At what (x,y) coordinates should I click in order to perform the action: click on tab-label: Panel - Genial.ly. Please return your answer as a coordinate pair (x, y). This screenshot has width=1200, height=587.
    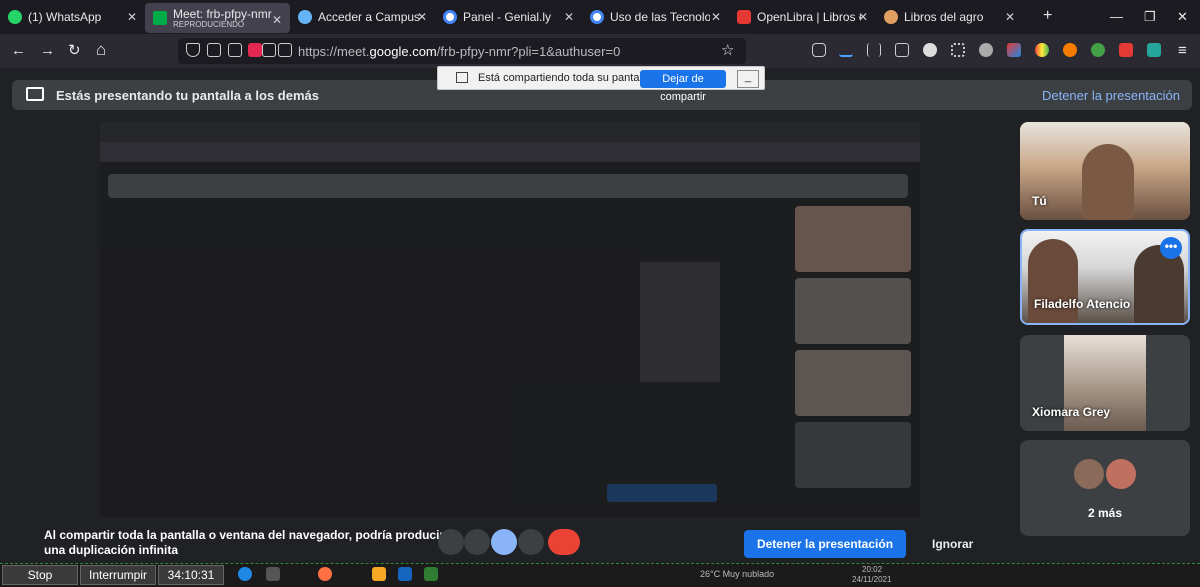
    Looking at the image, I should click on (507, 17).